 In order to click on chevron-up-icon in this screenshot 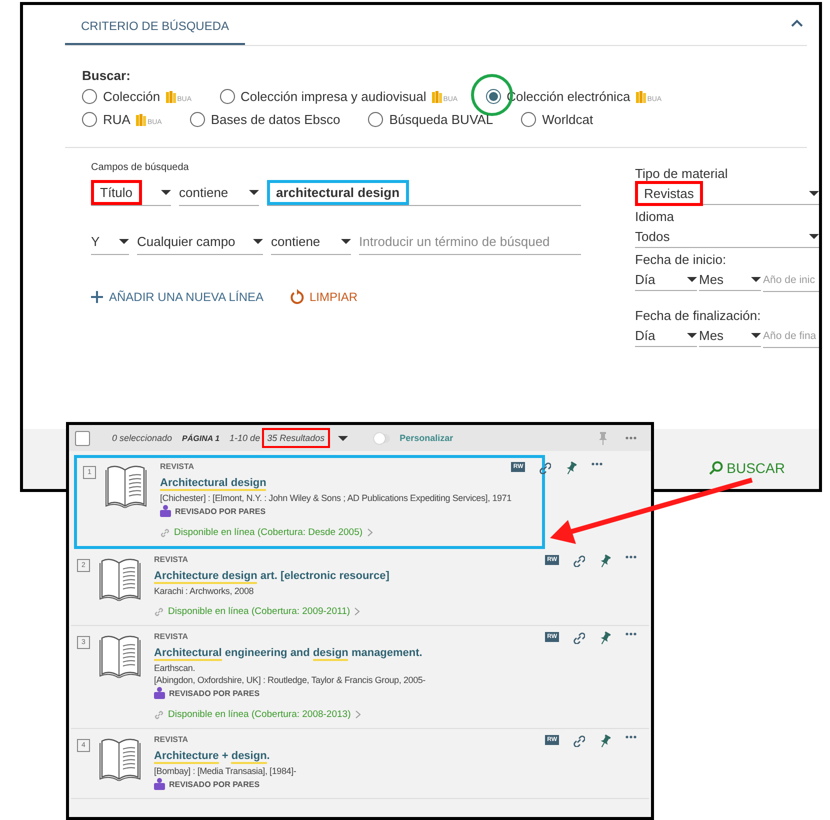, I will do `click(797, 23)`.